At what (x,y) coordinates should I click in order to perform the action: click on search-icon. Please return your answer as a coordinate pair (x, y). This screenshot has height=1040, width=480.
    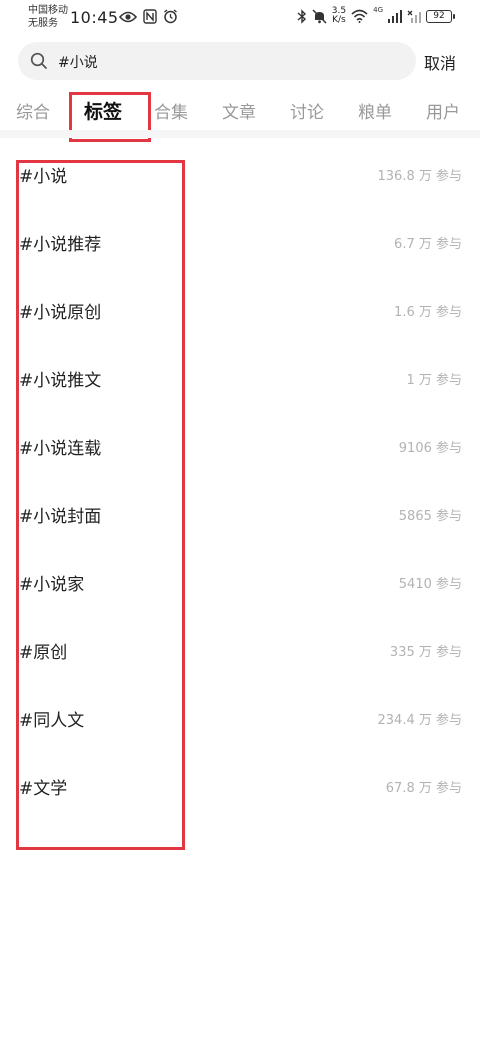
    Looking at the image, I should click on (38, 60).